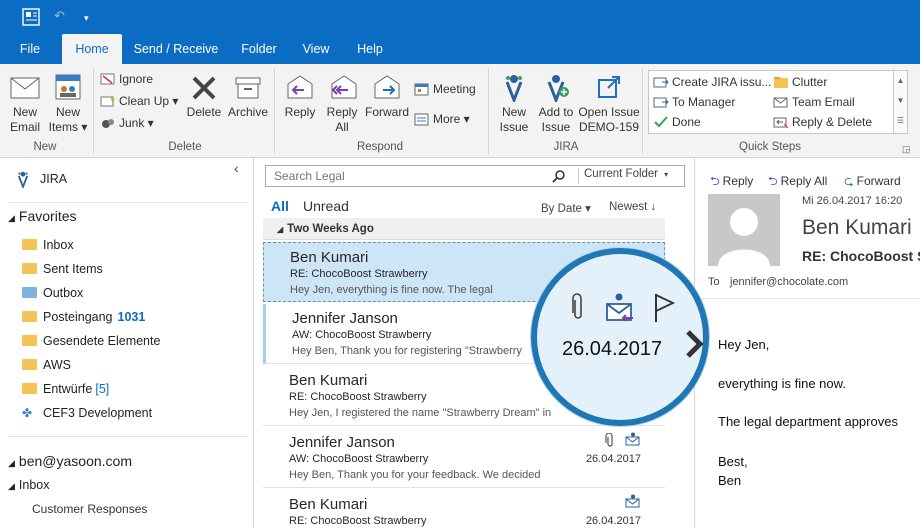 The height and width of the screenshot is (528, 920). What do you see at coordinates (47, 216) in the screenshot?
I see `favorites-label: Favorites` at bounding box center [47, 216].